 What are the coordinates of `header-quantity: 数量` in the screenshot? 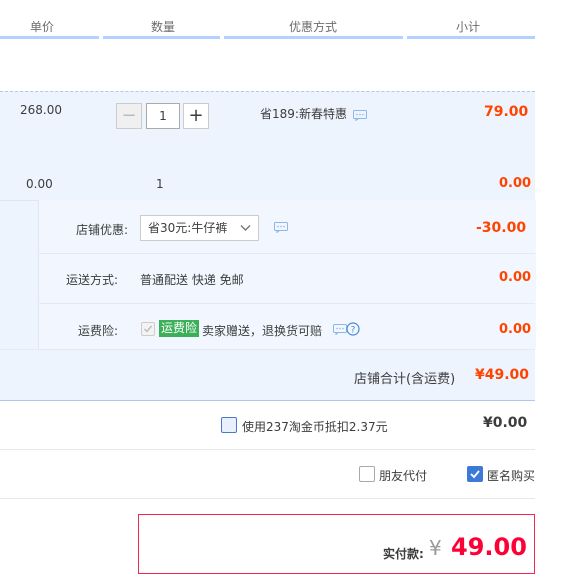 It's located at (162, 27).